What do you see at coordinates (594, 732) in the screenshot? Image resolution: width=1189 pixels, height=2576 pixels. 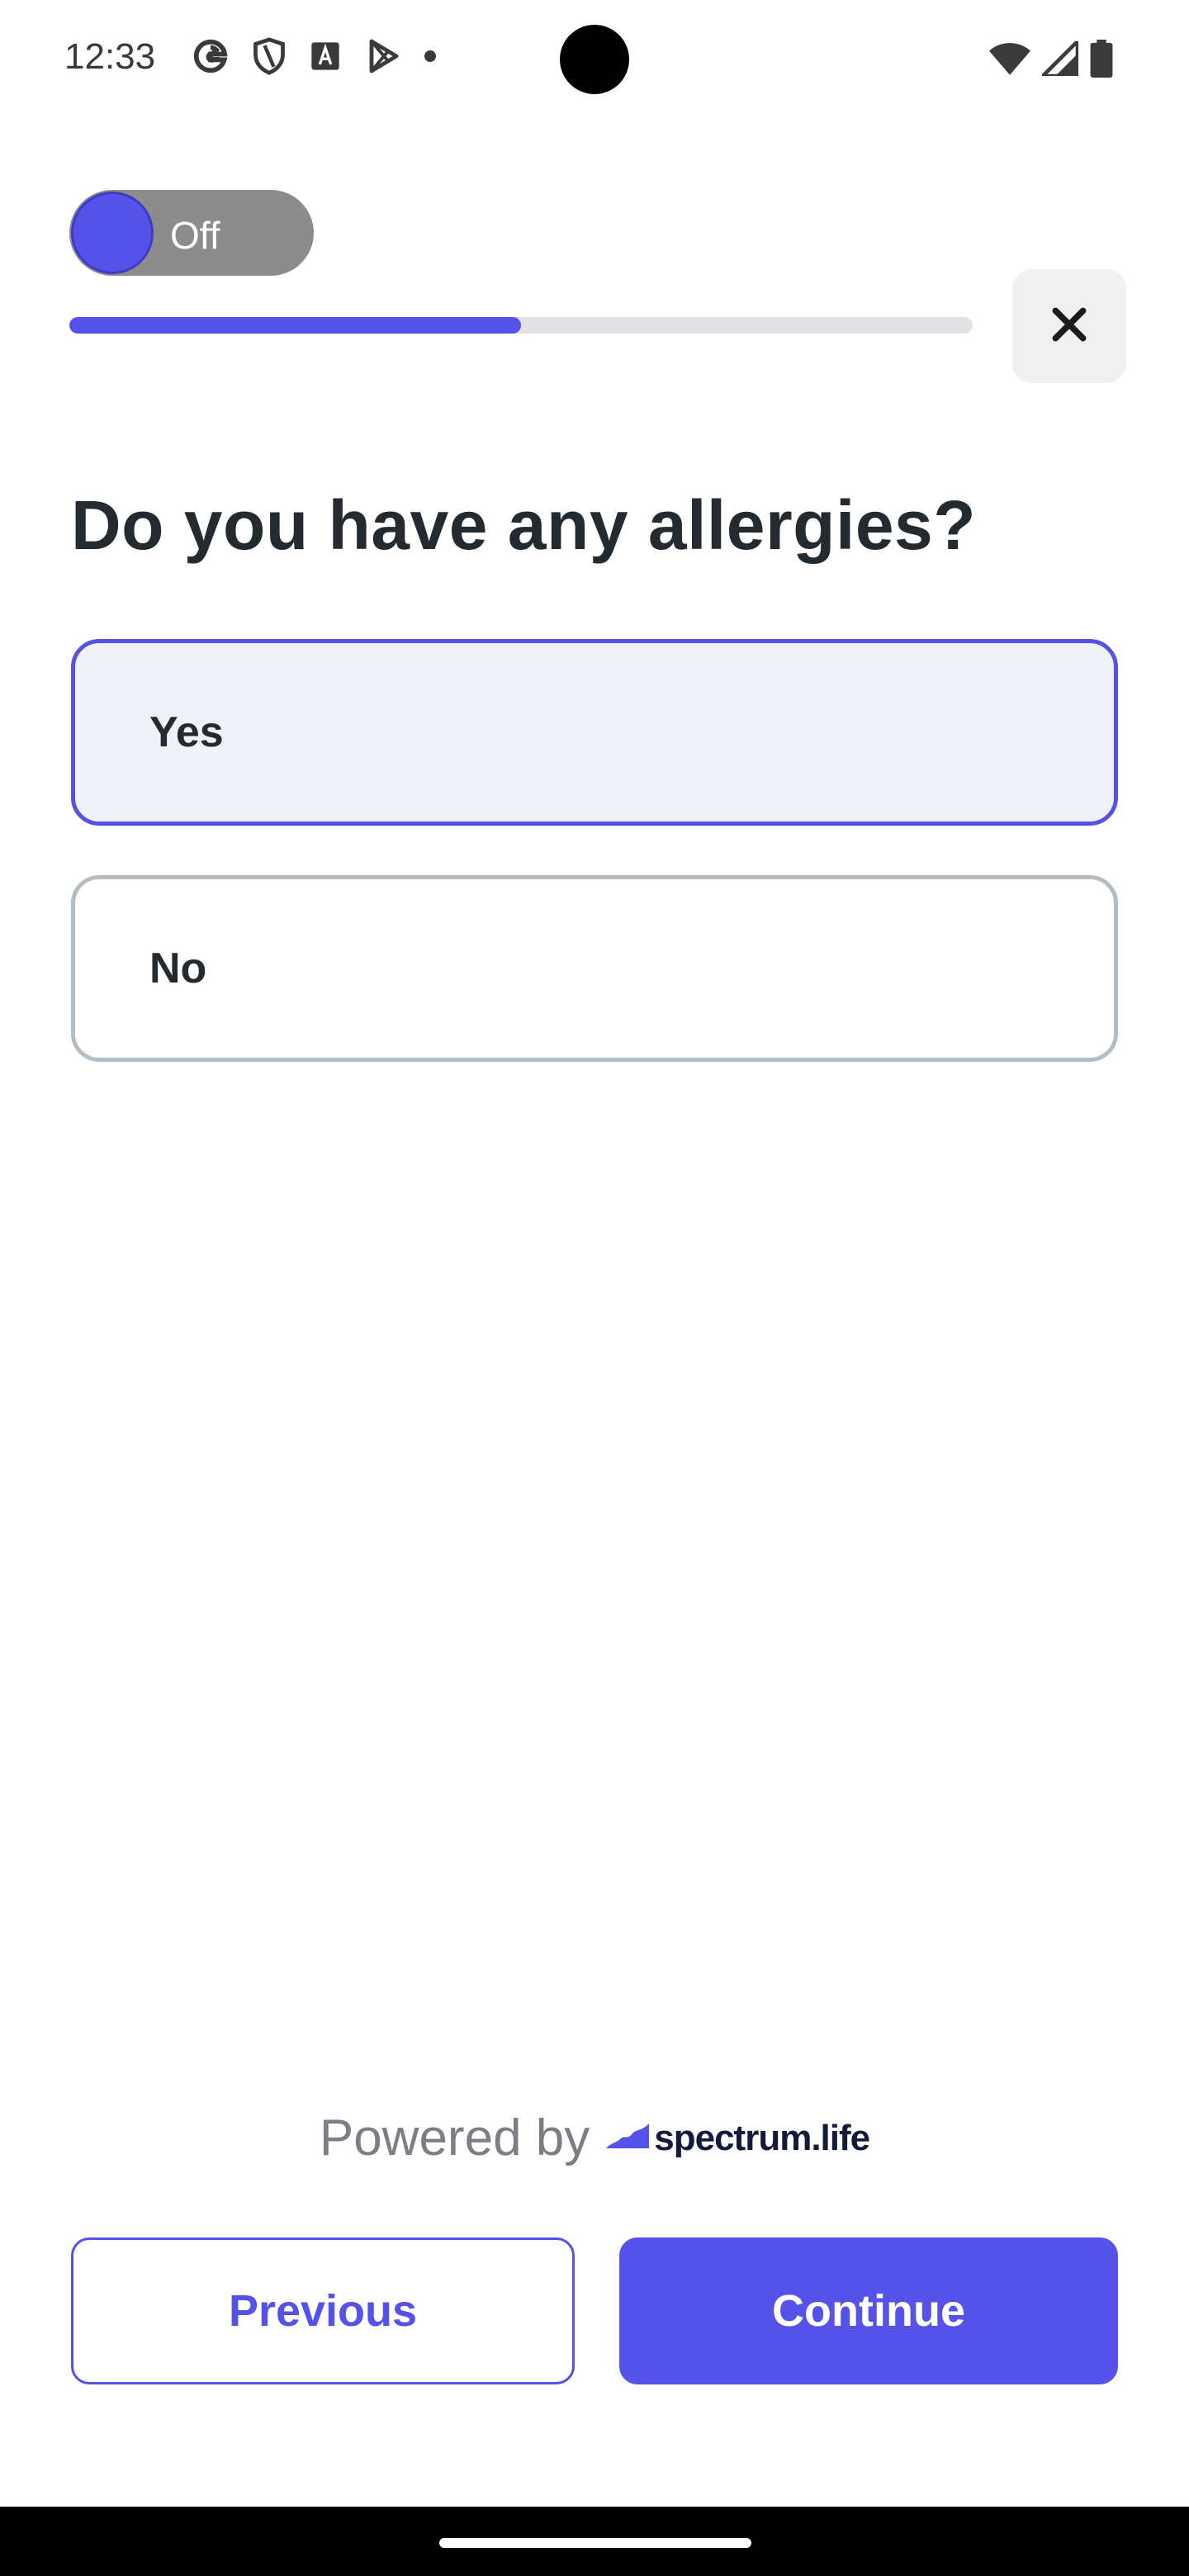 I see `option-yes: Yes` at bounding box center [594, 732].